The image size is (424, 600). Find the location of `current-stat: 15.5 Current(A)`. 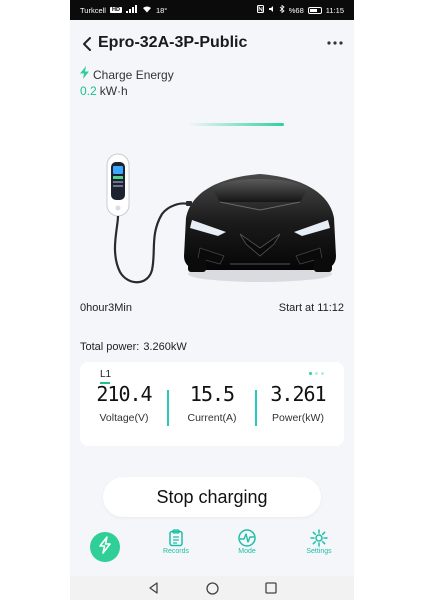

current-stat: 15.5 Current(A) is located at coordinates (212, 403).